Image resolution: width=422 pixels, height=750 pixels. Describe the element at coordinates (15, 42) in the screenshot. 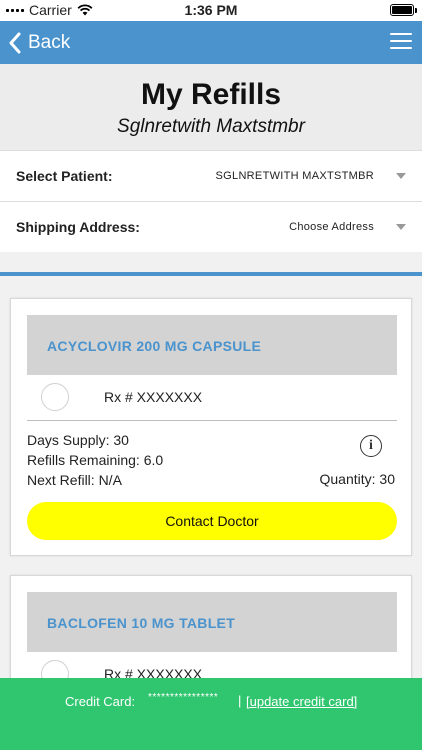

I see `chevron-left-icon` at that location.